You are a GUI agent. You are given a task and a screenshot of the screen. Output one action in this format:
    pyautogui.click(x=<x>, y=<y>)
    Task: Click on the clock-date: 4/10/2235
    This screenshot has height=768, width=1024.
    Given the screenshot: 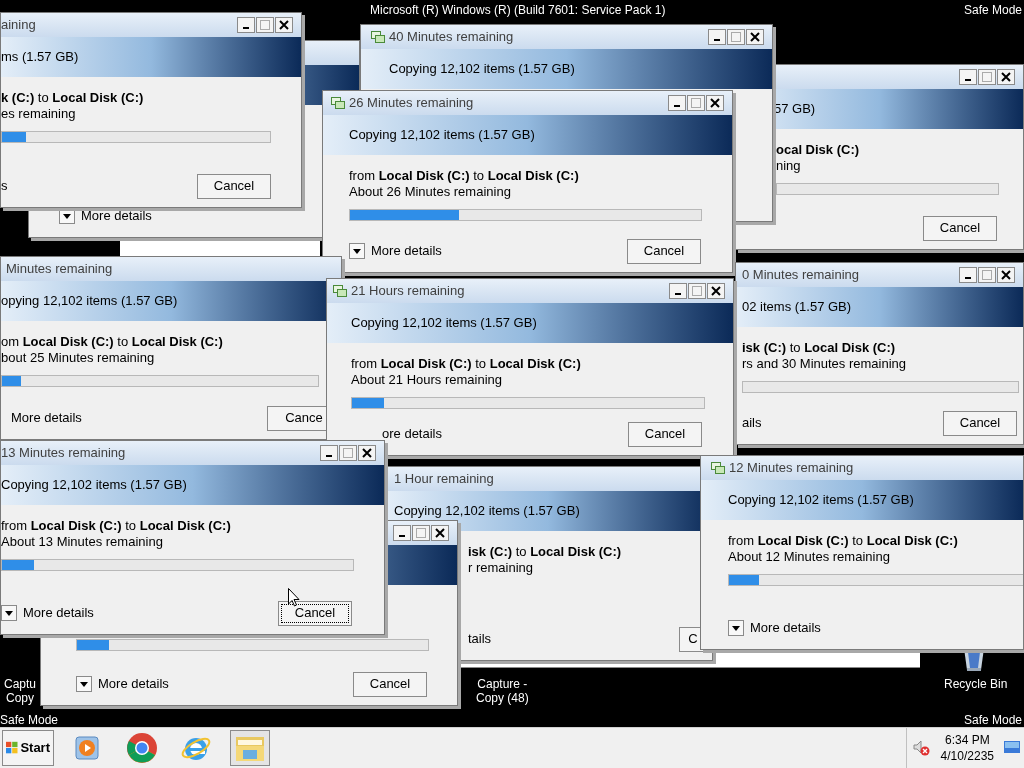 What is the action you would take?
    pyautogui.click(x=967, y=756)
    